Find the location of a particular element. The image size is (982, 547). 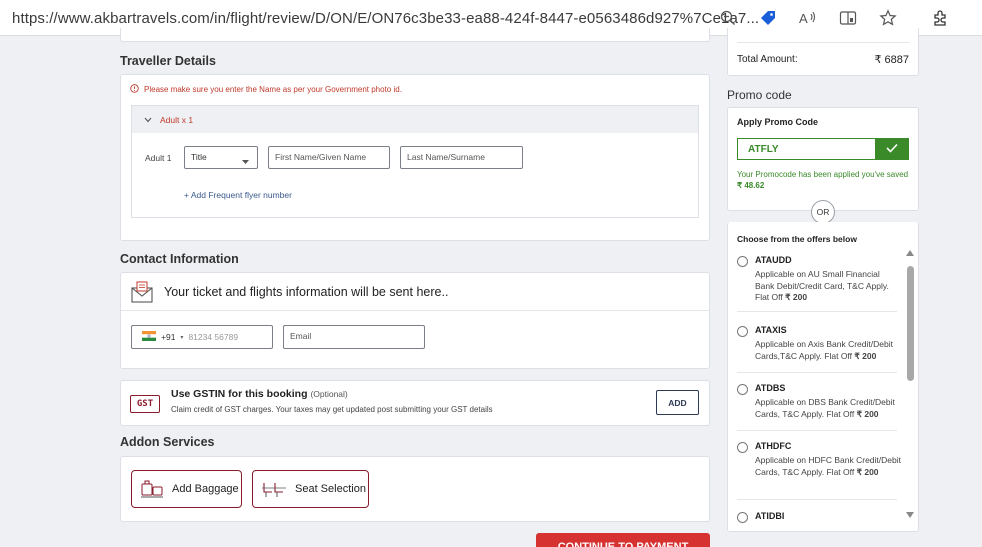

first-name-field: First Name/Given Name is located at coordinates (329, 157).